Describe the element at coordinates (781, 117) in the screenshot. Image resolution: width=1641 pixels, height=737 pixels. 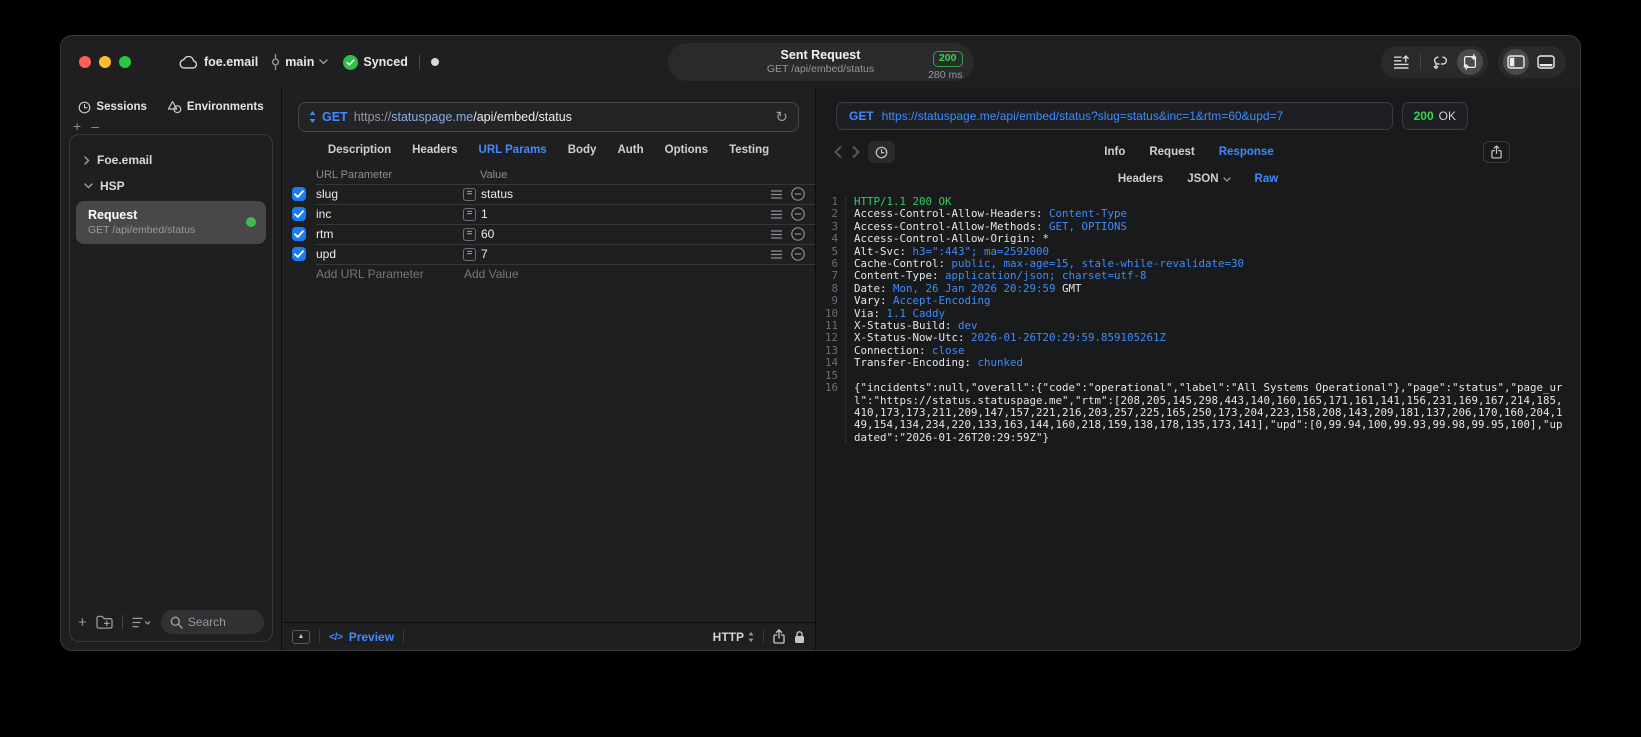
I see `resend-request-button: ↻` at that location.